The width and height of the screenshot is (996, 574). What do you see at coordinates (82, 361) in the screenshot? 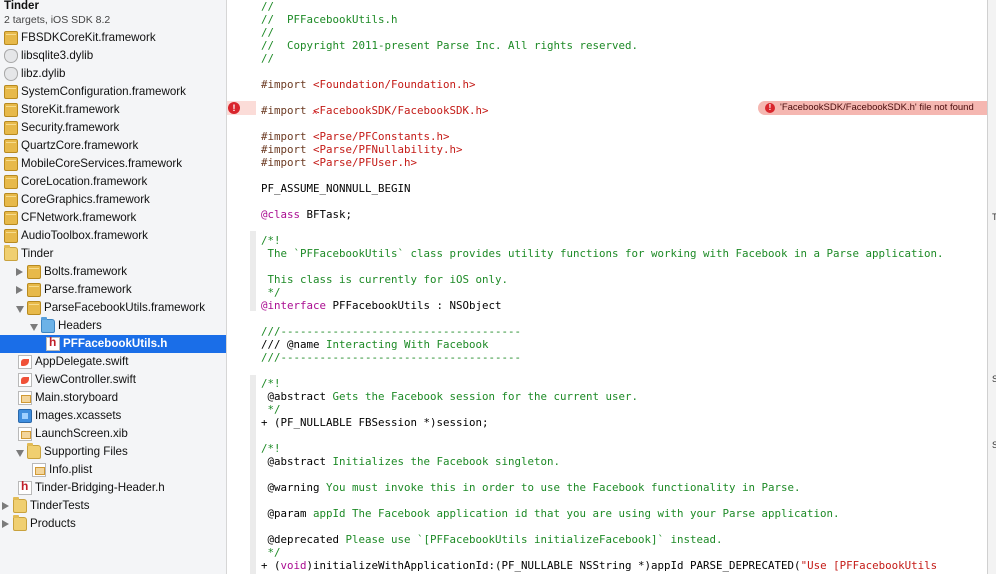
I see `navigator-item-label: AppDelegate.swift` at bounding box center [82, 361].